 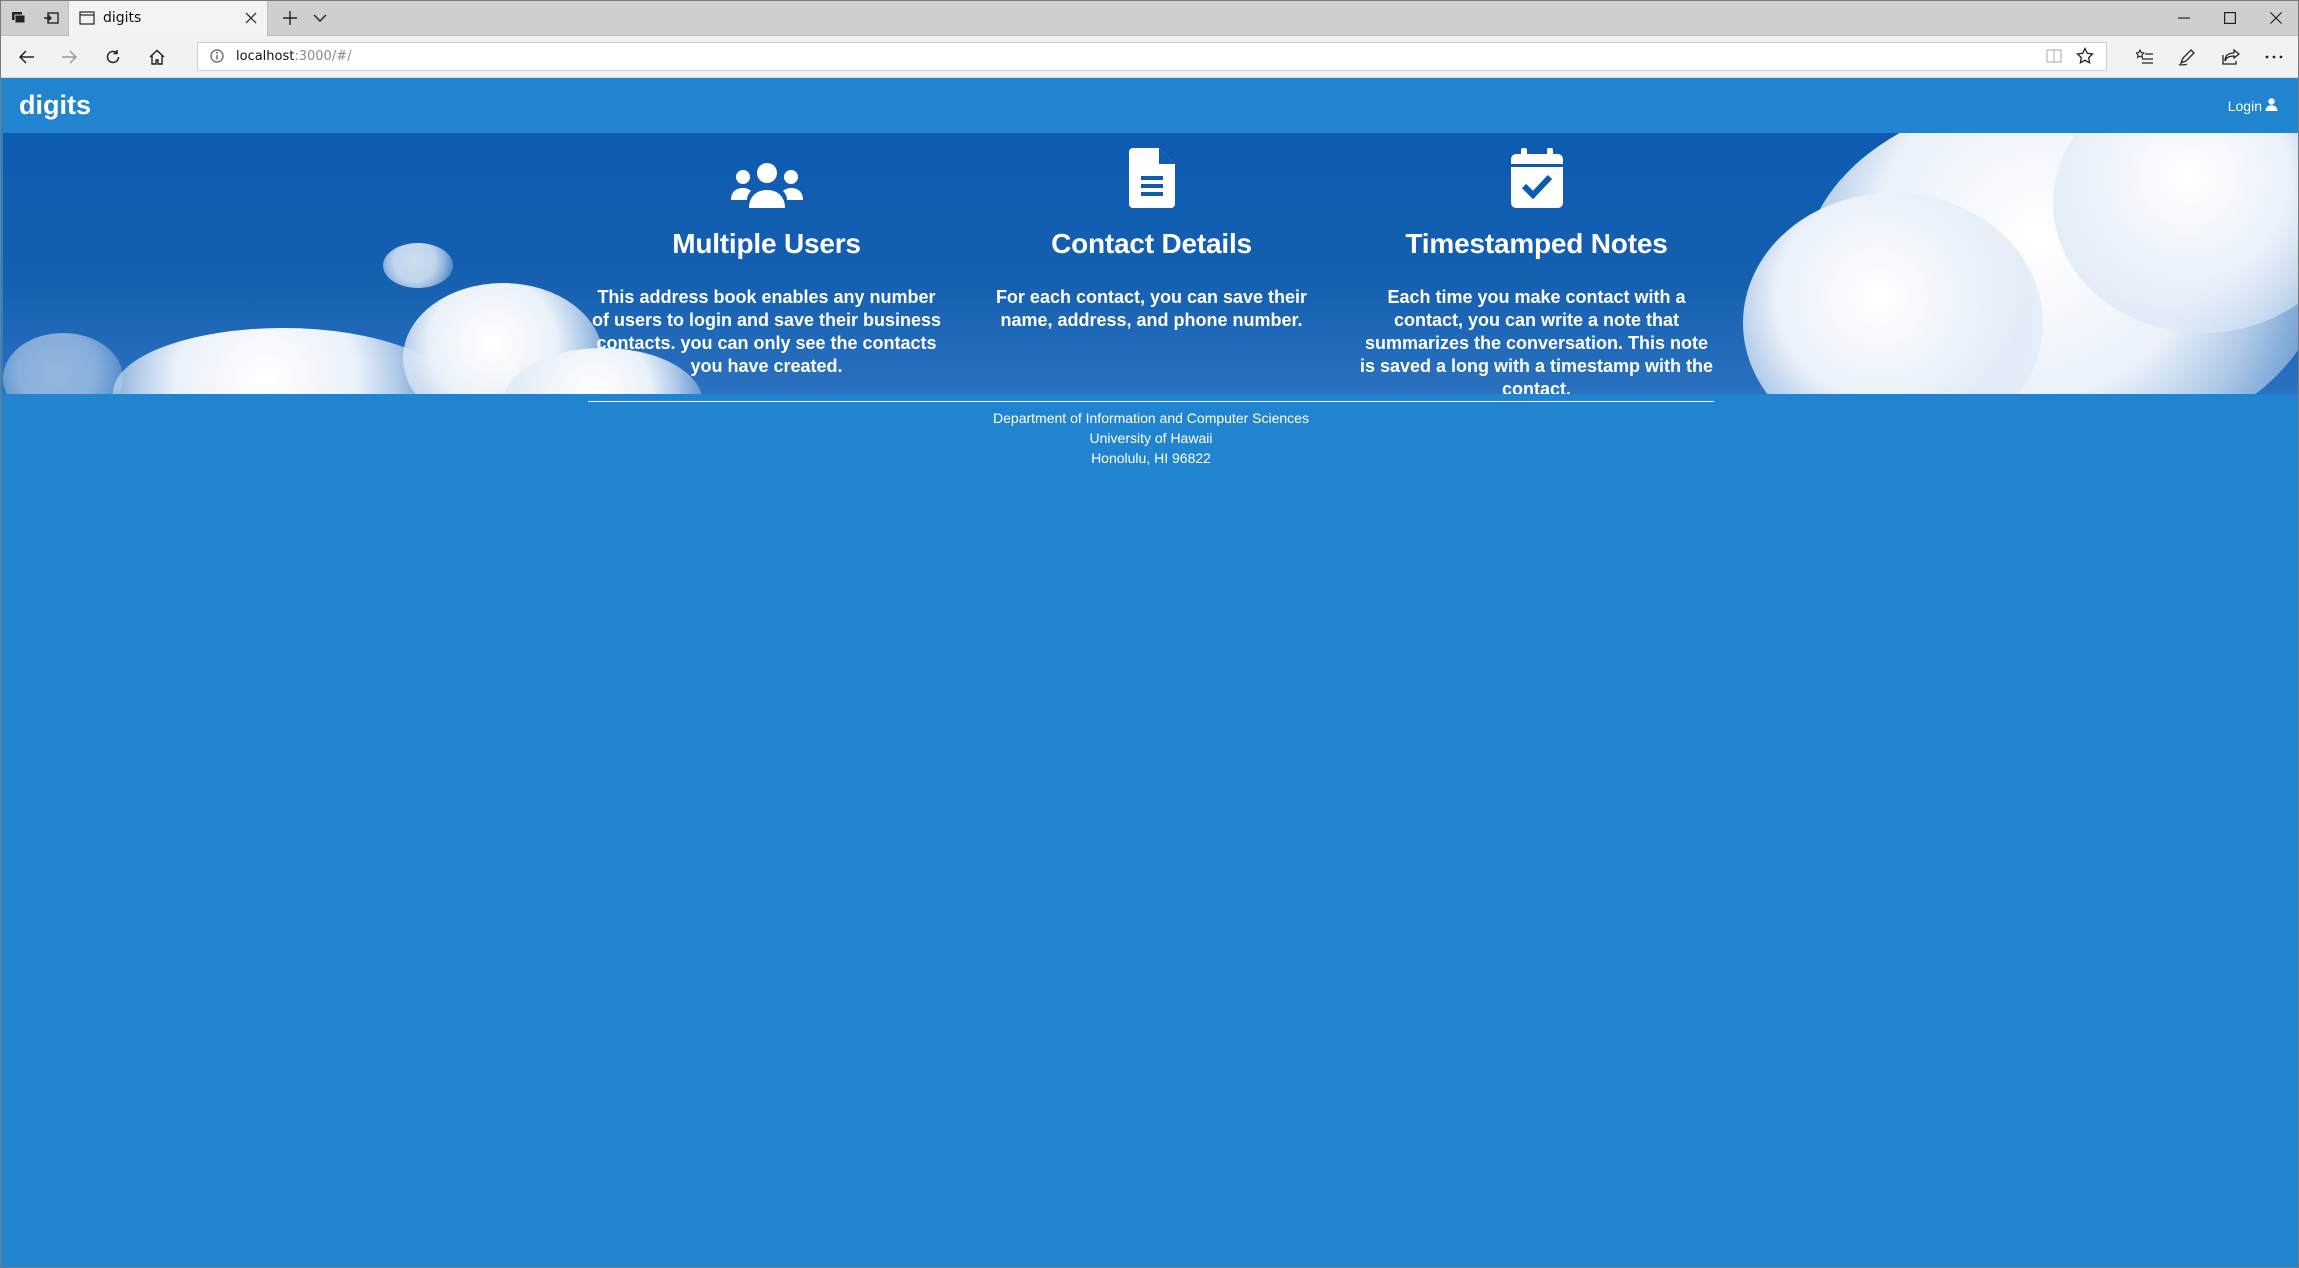 I want to click on file-icon, so click(x=1151, y=170).